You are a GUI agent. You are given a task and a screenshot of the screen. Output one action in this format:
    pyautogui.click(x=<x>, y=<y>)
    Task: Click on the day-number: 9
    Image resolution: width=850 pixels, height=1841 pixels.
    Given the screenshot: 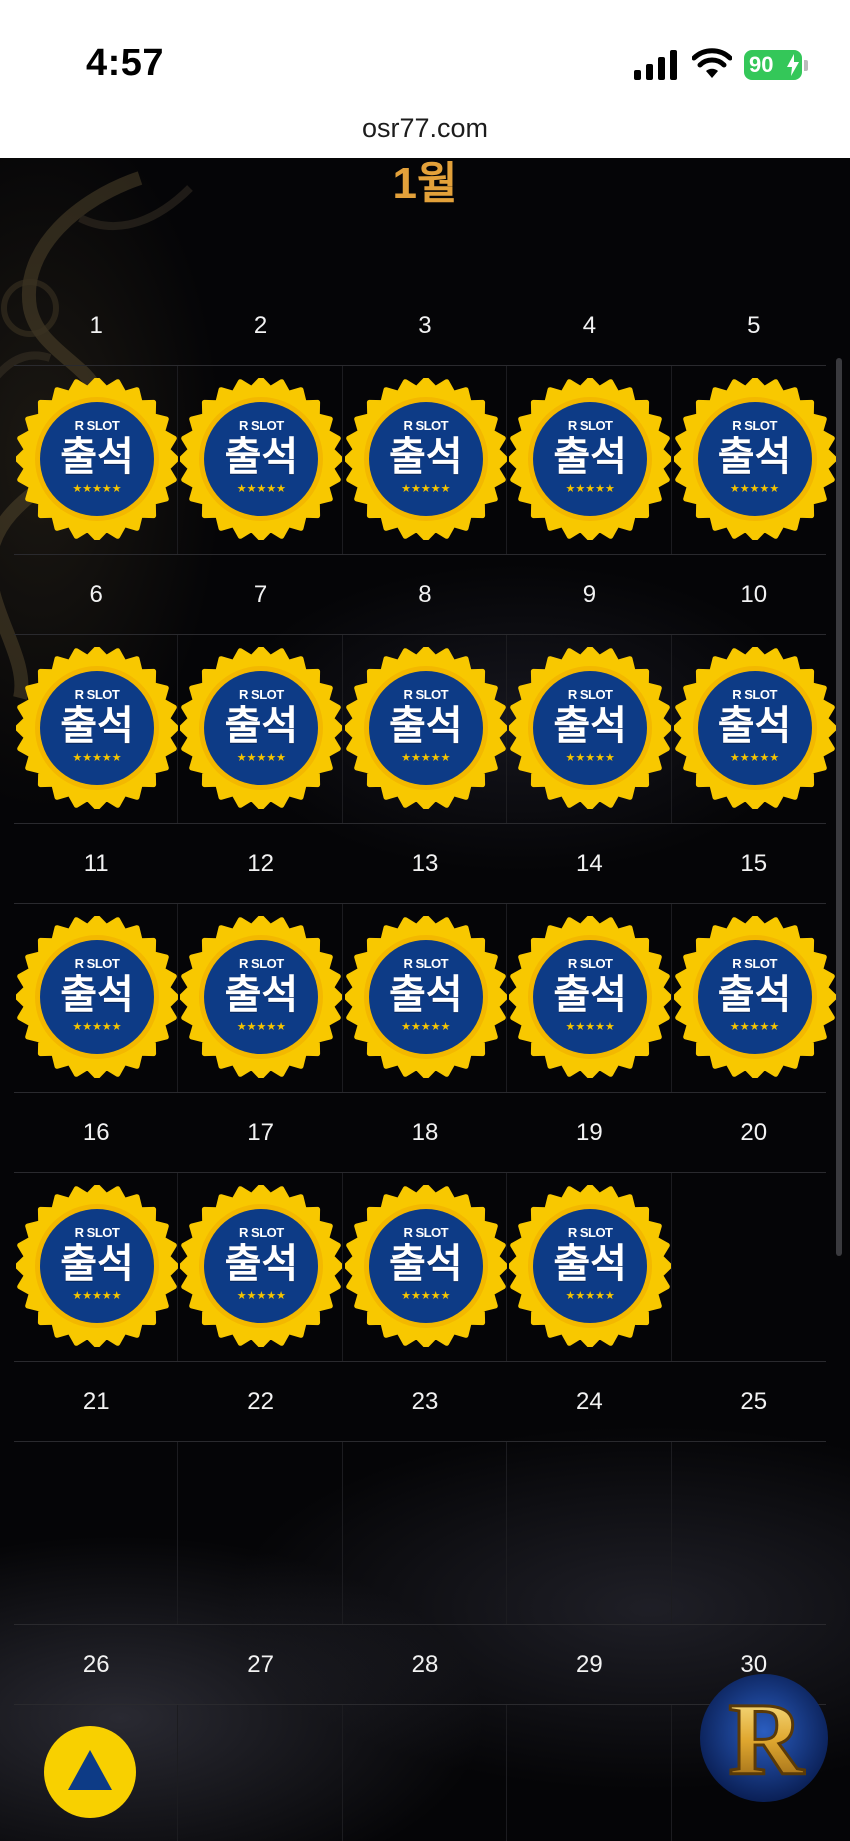 What is the action you would take?
    pyautogui.click(x=589, y=594)
    